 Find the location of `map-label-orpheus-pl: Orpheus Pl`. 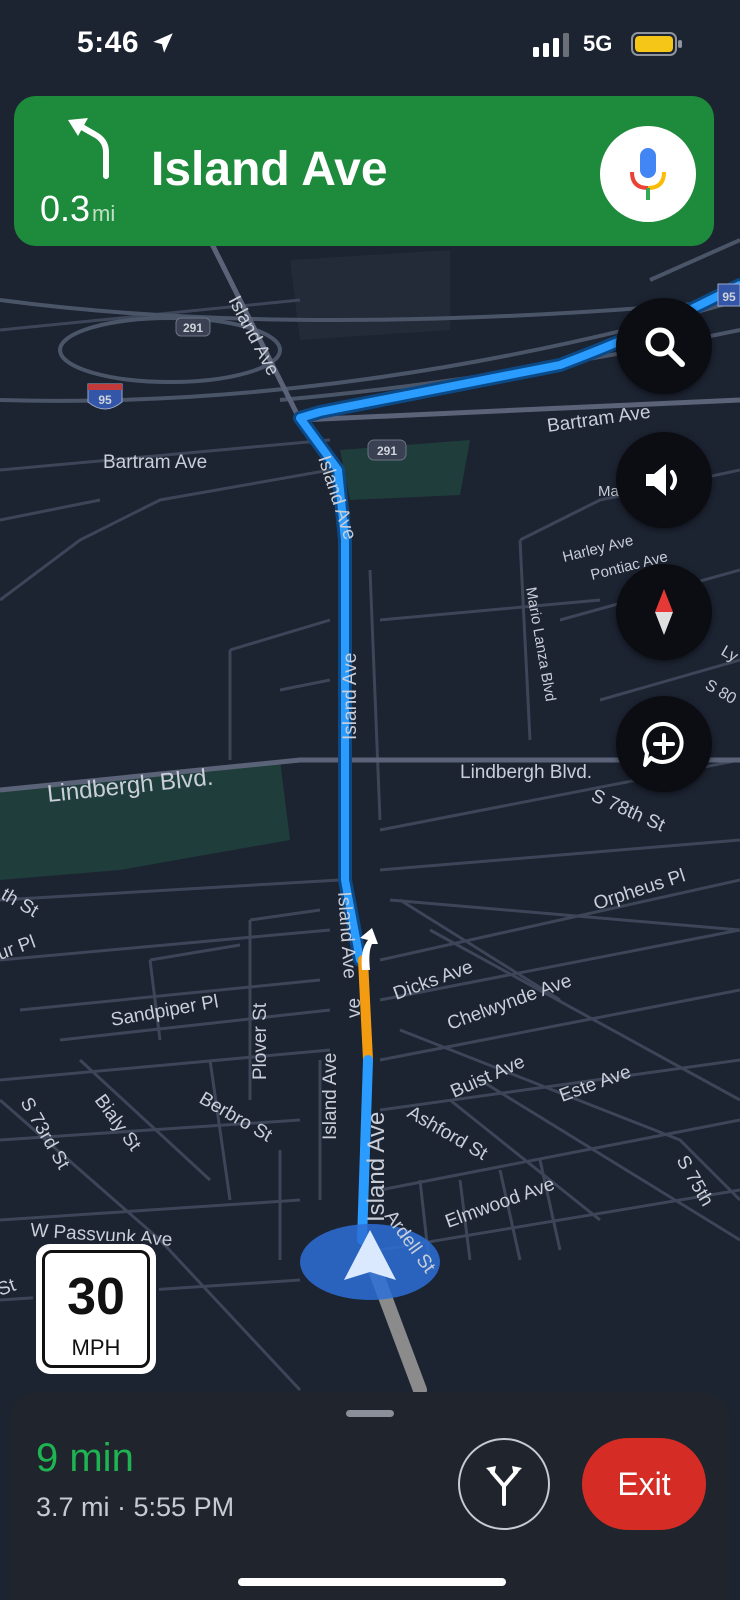

map-label-orpheus-pl: Orpheus Pl is located at coordinates (639, 889).